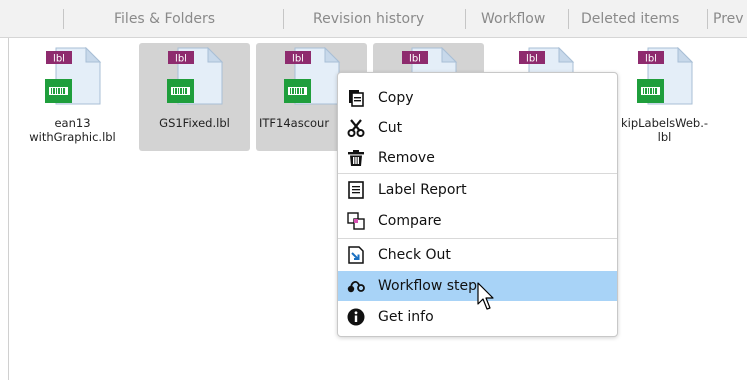 This screenshot has height=380, width=747. I want to click on file-item: lbl ean13 withGraphic.lbl, so click(72, 97).